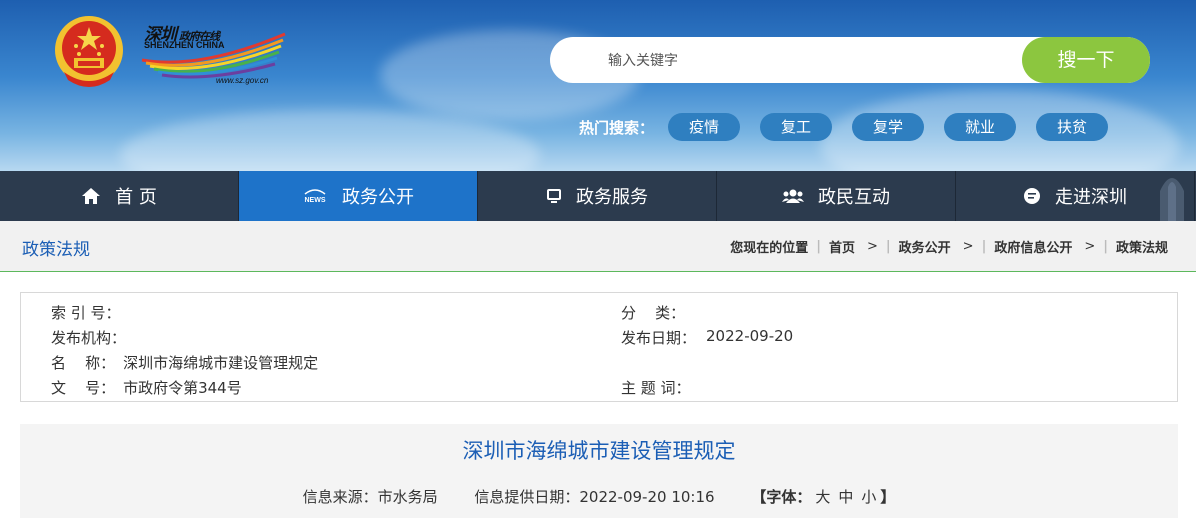 The height and width of the screenshot is (518, 1196). I want to click on skyline-decoration-icon, so click(1172, 199).